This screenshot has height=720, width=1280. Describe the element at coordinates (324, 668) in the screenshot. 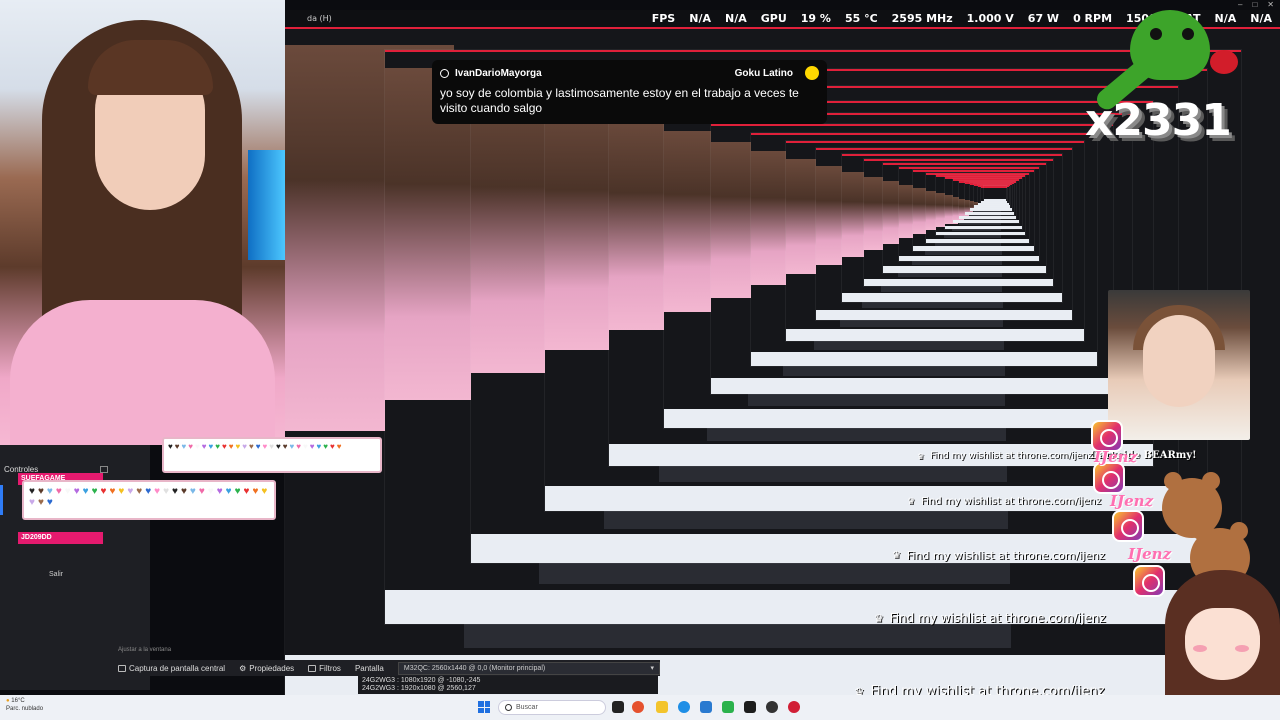

I see `filters-button: Filtros` at that location.